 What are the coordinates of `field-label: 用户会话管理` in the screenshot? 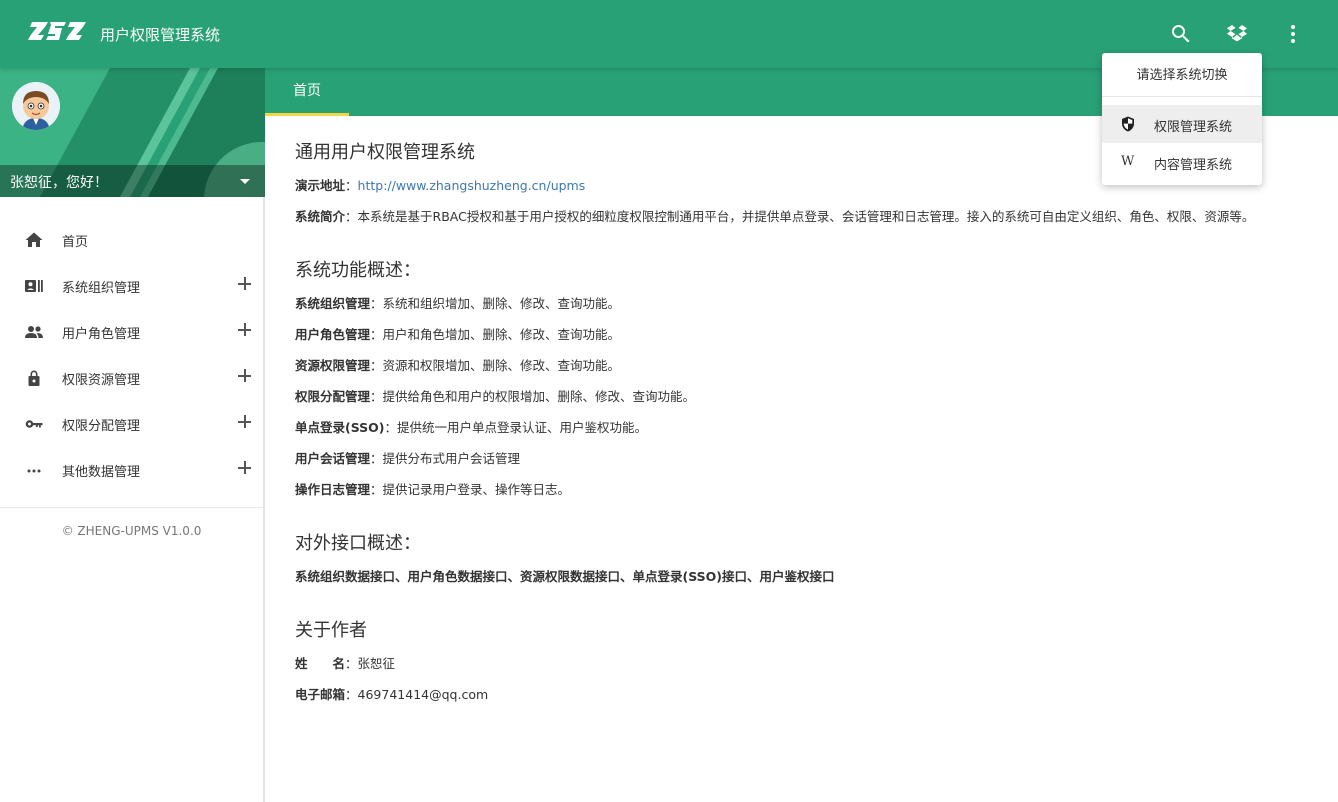 It's located at (333, 458).